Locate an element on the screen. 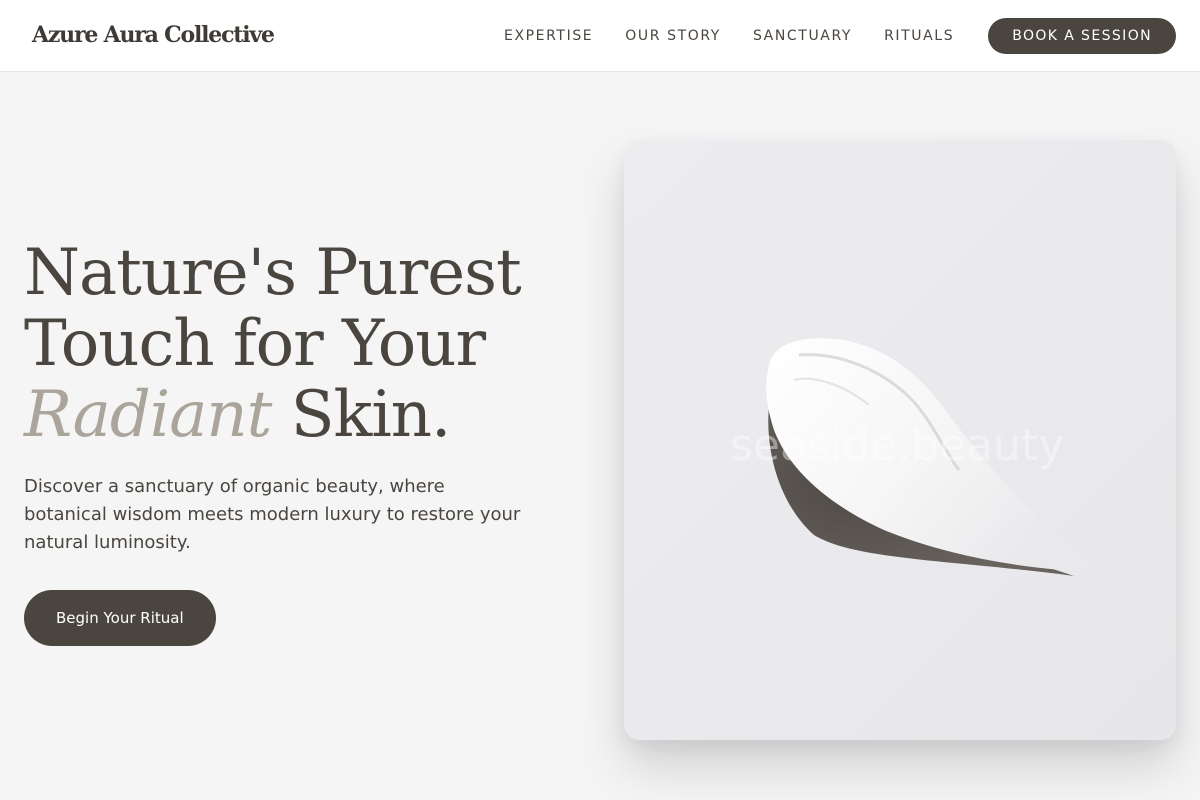 Image resolution: width=1200 pixels, height=800 pixels. hero-title-line-2: Touch for Your is located at coordinates (255, 344).